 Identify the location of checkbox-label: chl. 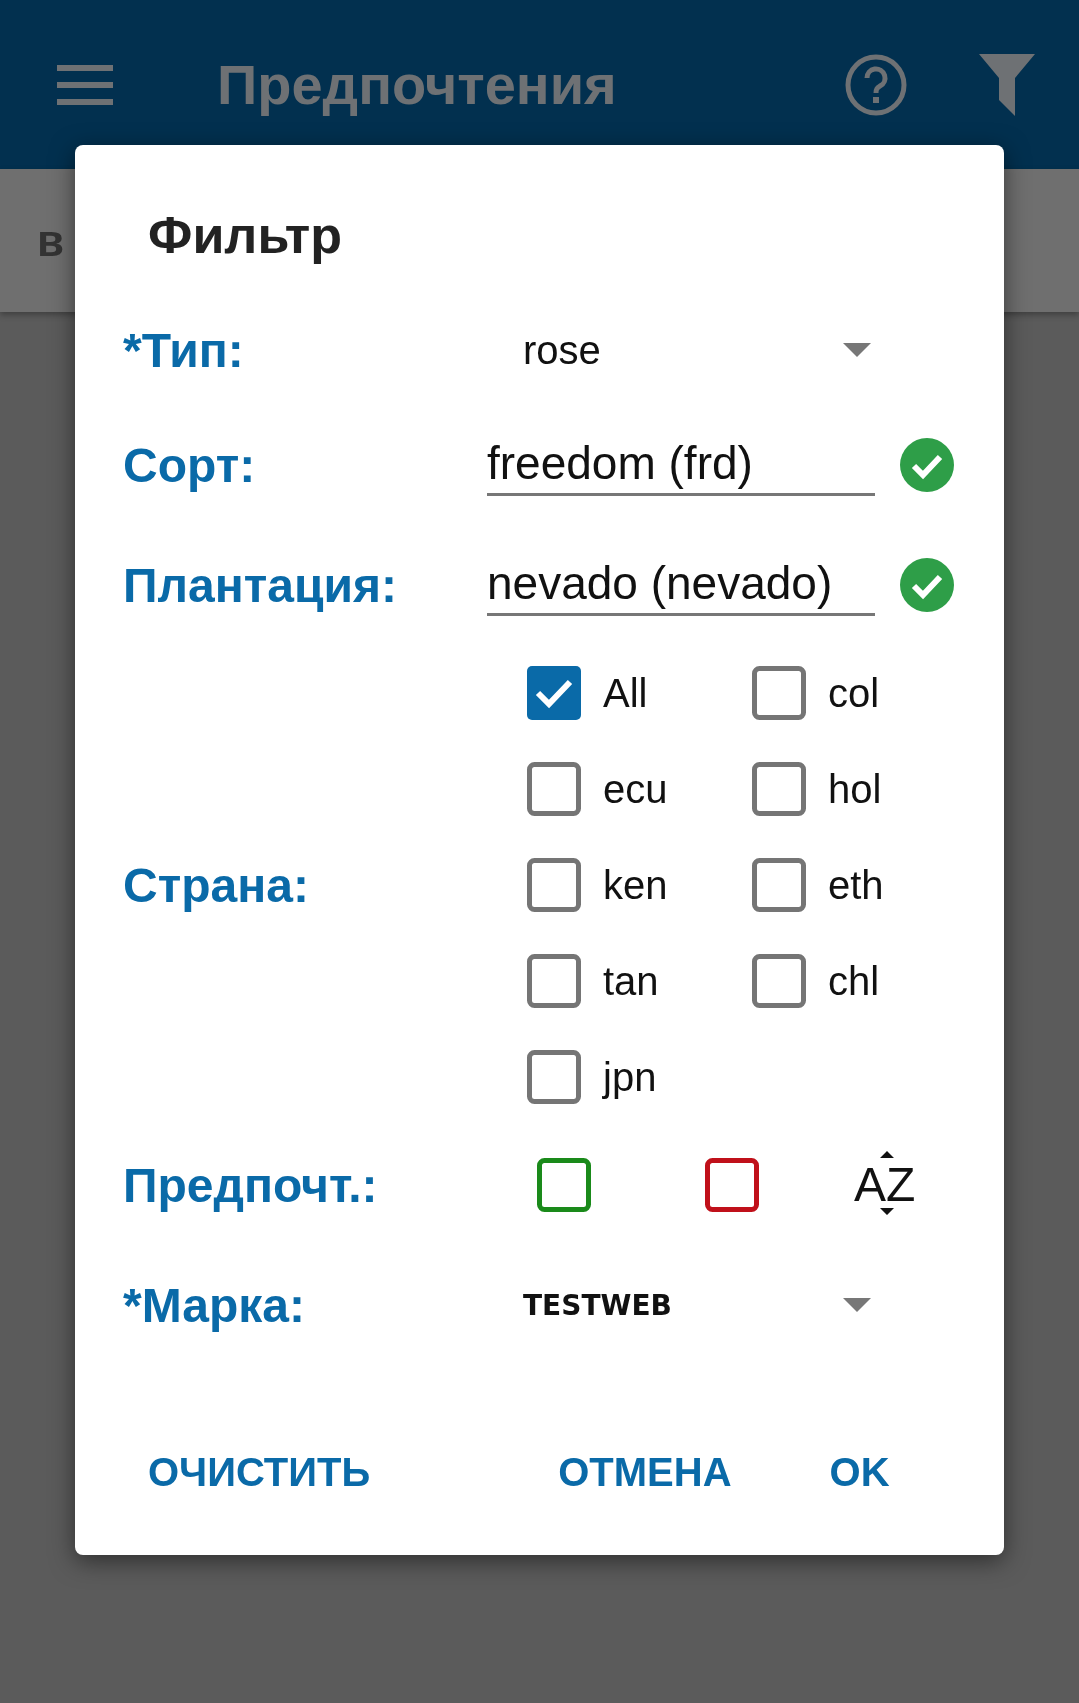
(854, 981).